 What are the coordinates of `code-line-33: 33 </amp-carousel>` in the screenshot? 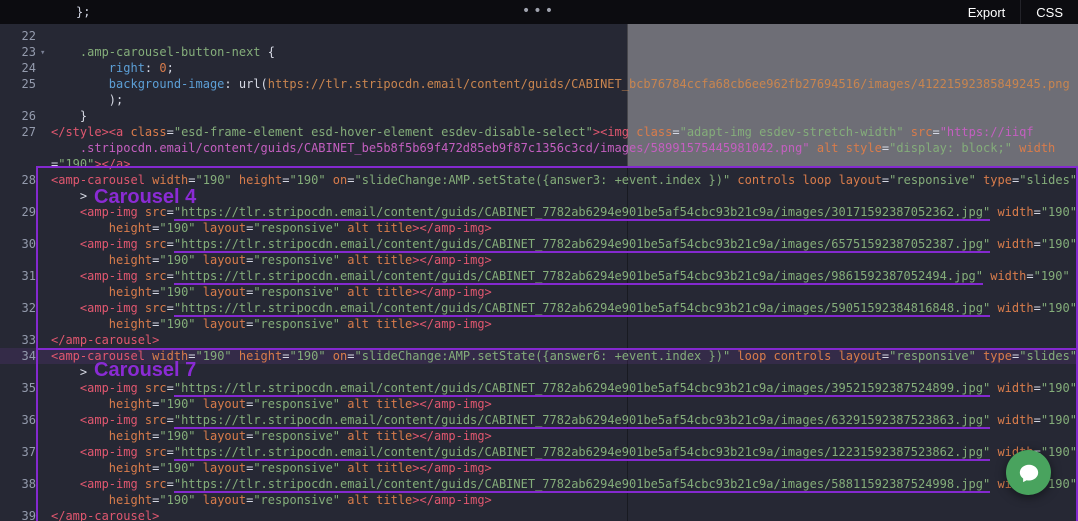 It's located at (539, 340).